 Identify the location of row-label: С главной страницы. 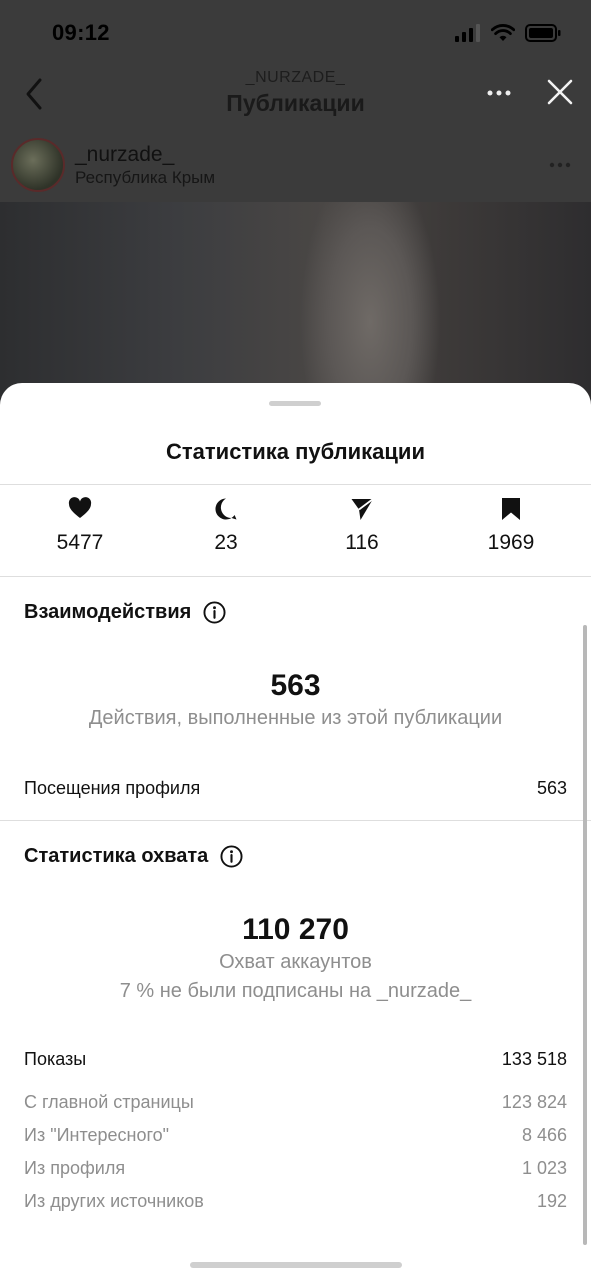
(109, 1102).